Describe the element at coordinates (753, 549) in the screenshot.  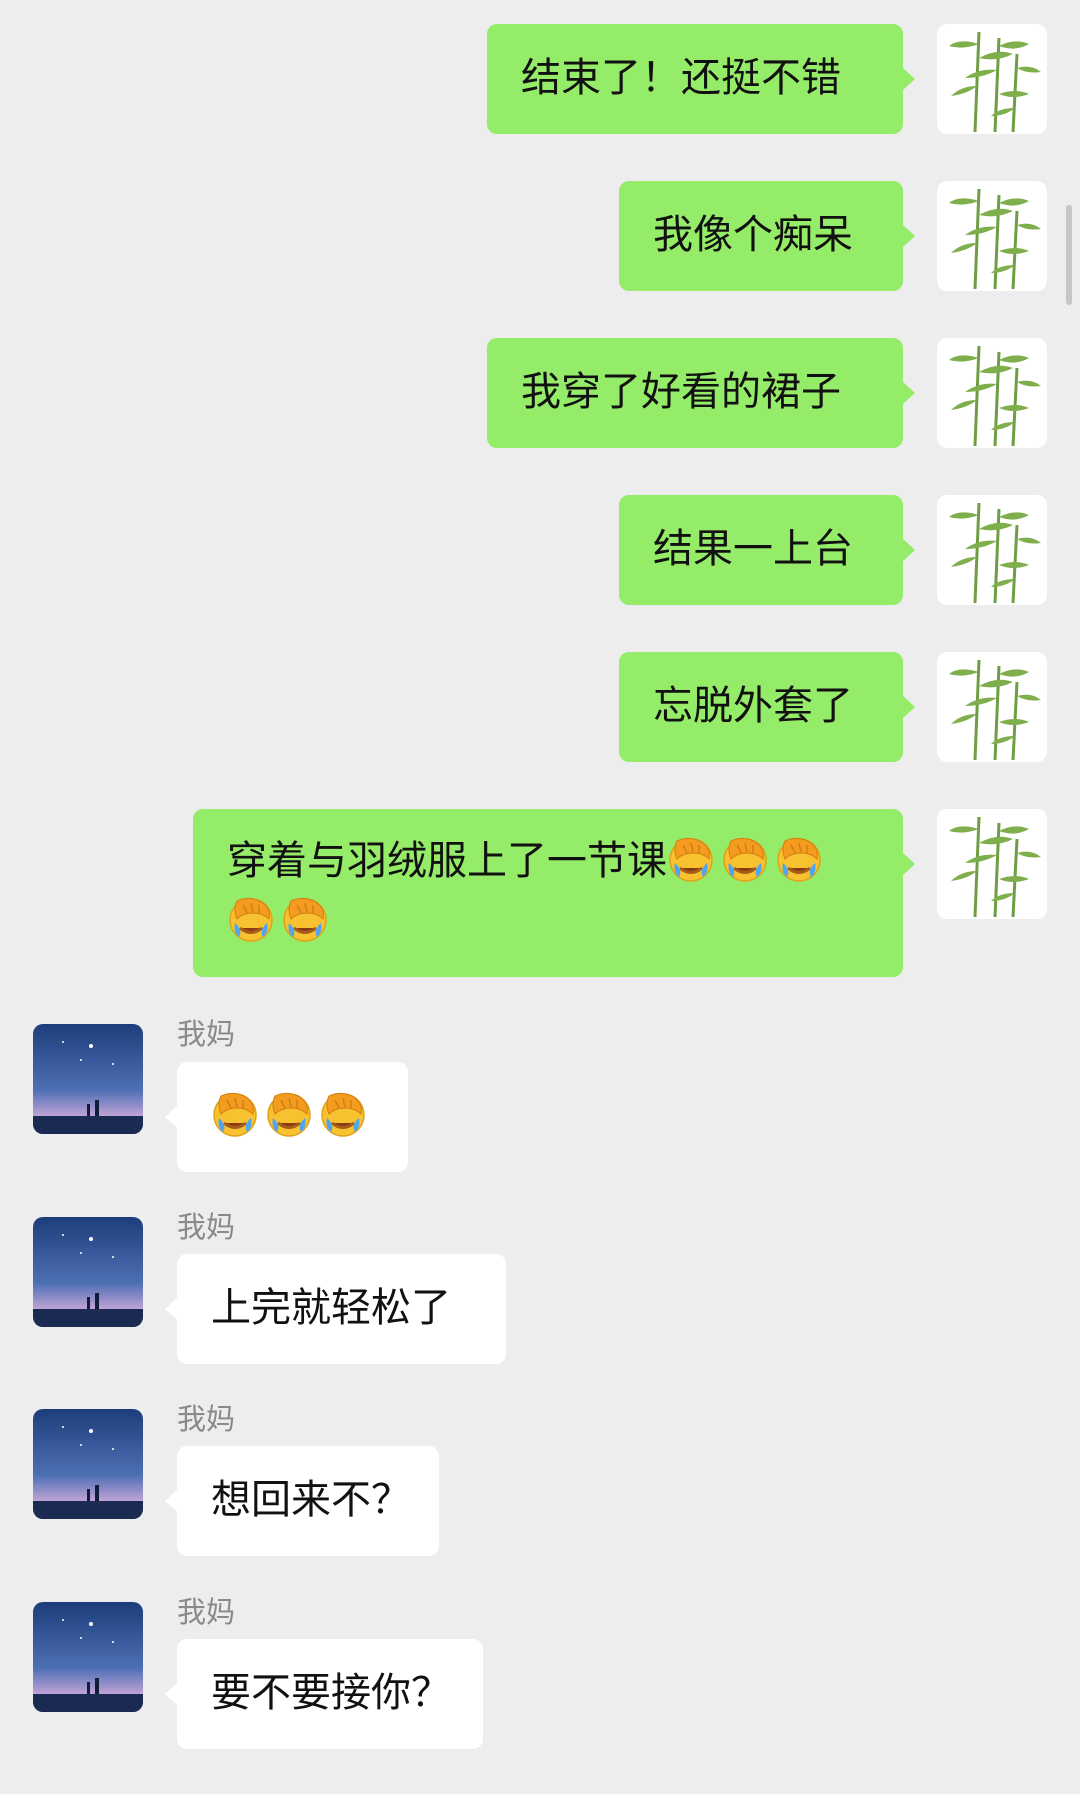
I see `message-text: 结果一上台` at that location.